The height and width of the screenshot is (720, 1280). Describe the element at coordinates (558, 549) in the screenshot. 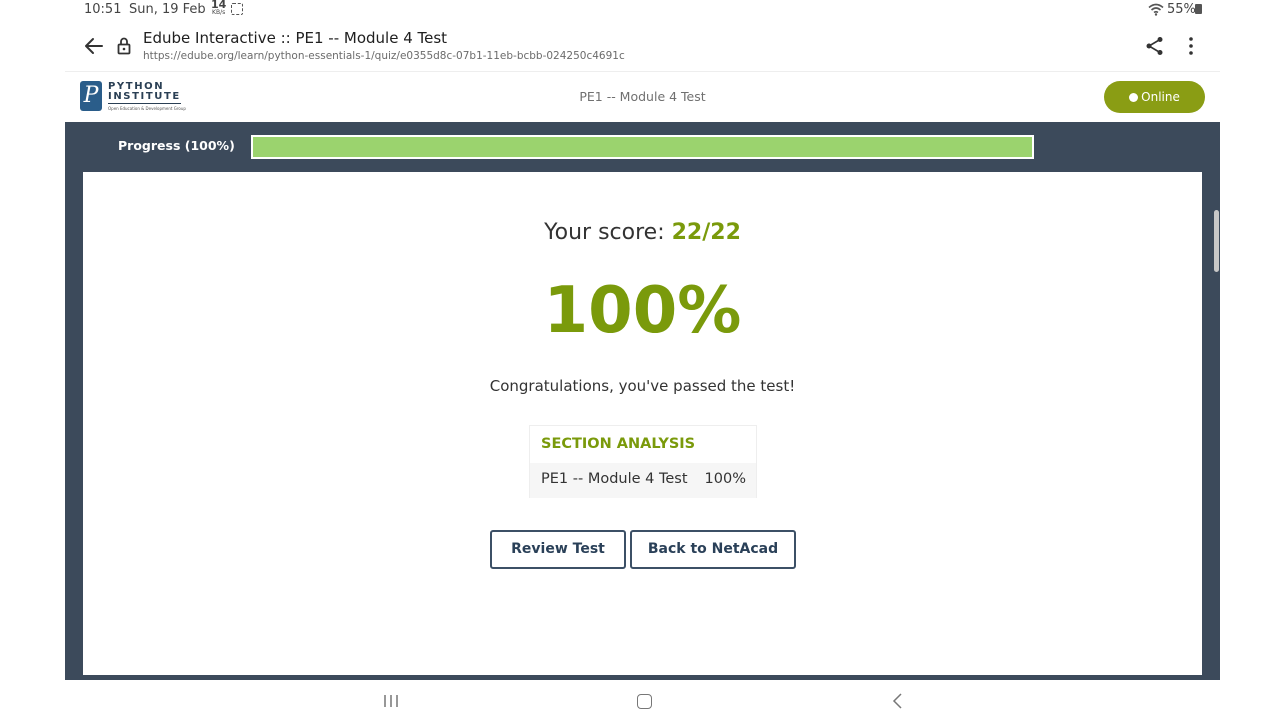

I see `review-test-button: Review Test` at that location.